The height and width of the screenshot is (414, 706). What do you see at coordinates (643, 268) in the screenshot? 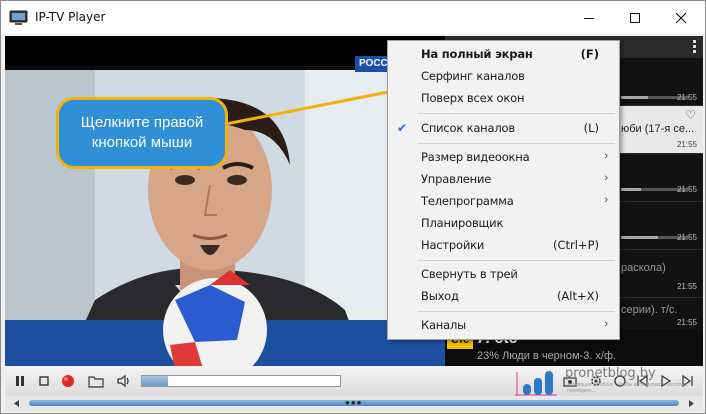
I see `channel-program: раскола)` at bounding box center [643, 268].